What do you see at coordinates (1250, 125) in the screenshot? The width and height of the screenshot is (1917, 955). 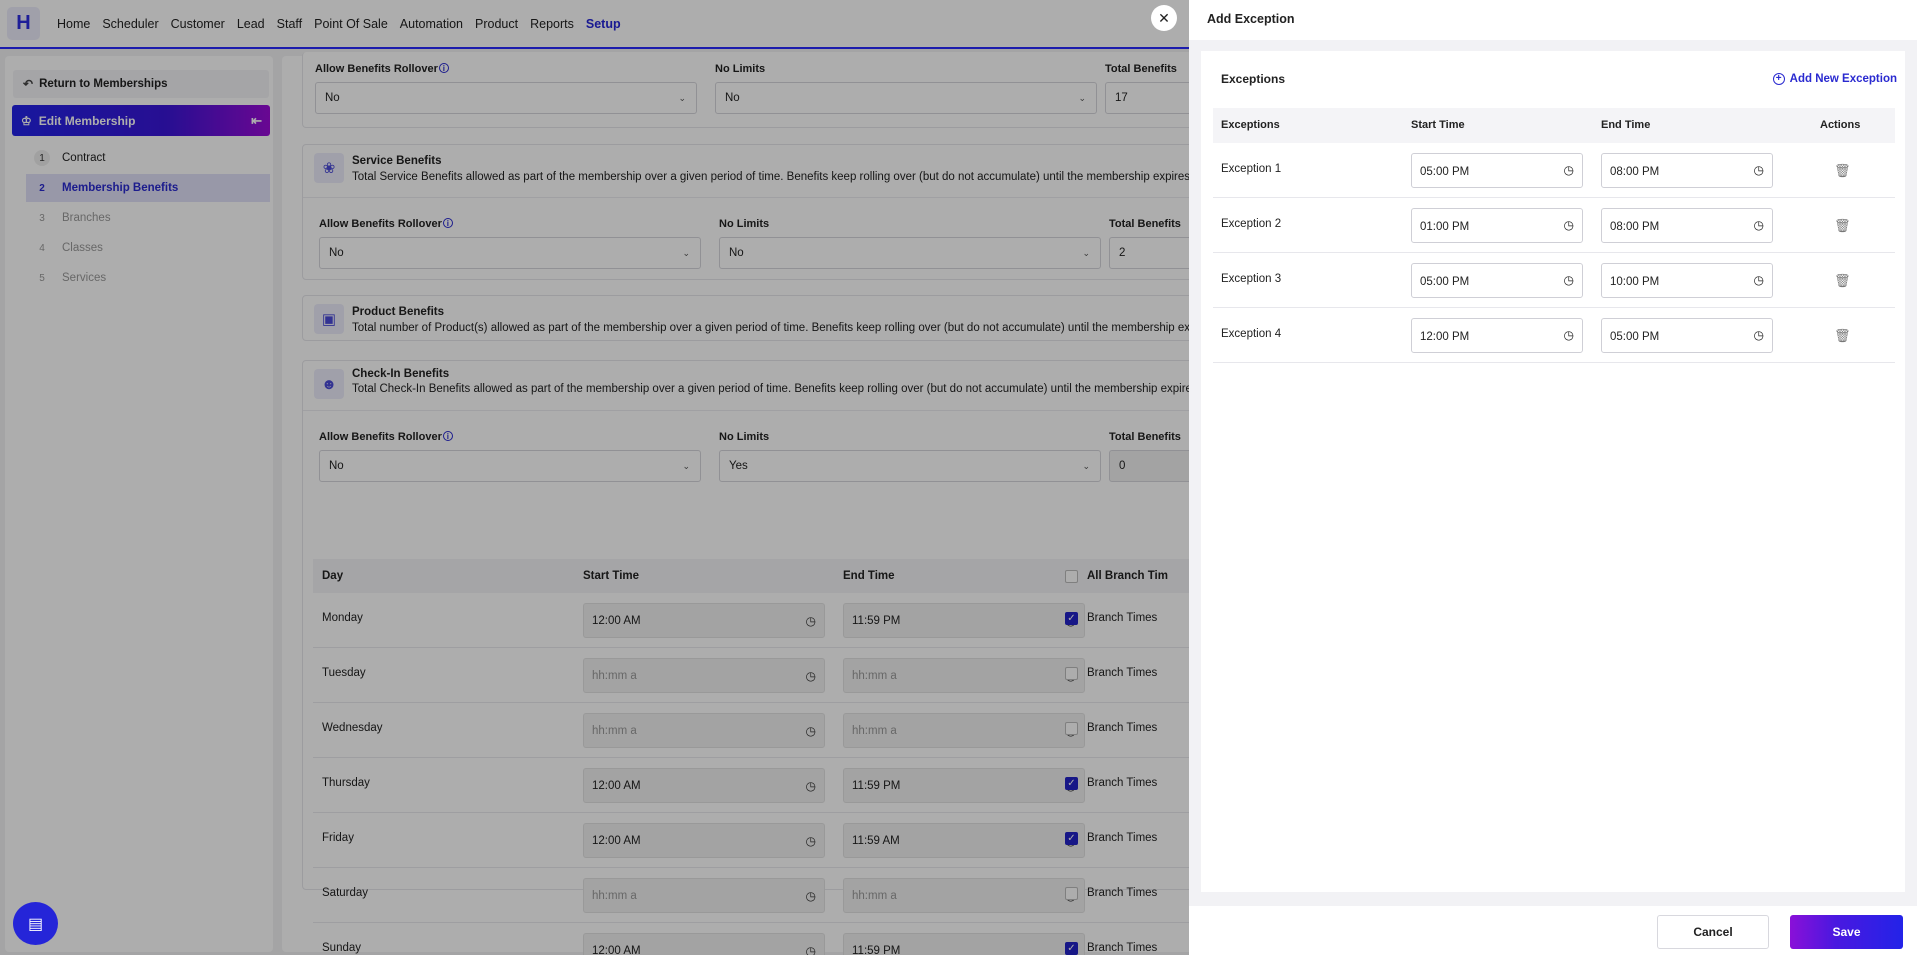 I see `header-exceptions: Exceptions` at bounding box center [1250, 125].